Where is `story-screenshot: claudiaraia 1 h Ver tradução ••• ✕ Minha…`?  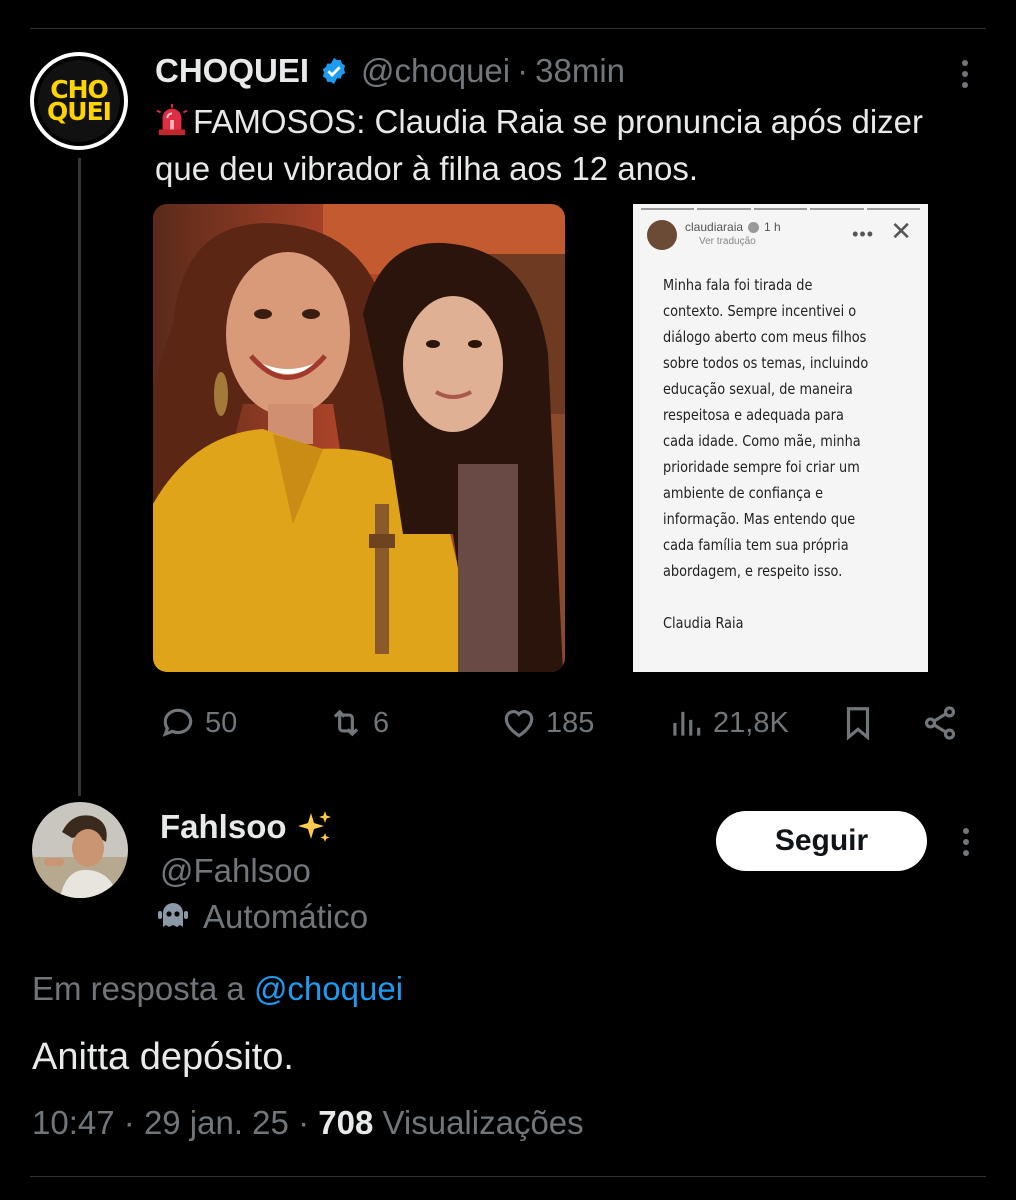
story-screenshot: claudiaraia 1 h Ver tradução ••• ✕ Minha… is located at coordinates (780, 438).